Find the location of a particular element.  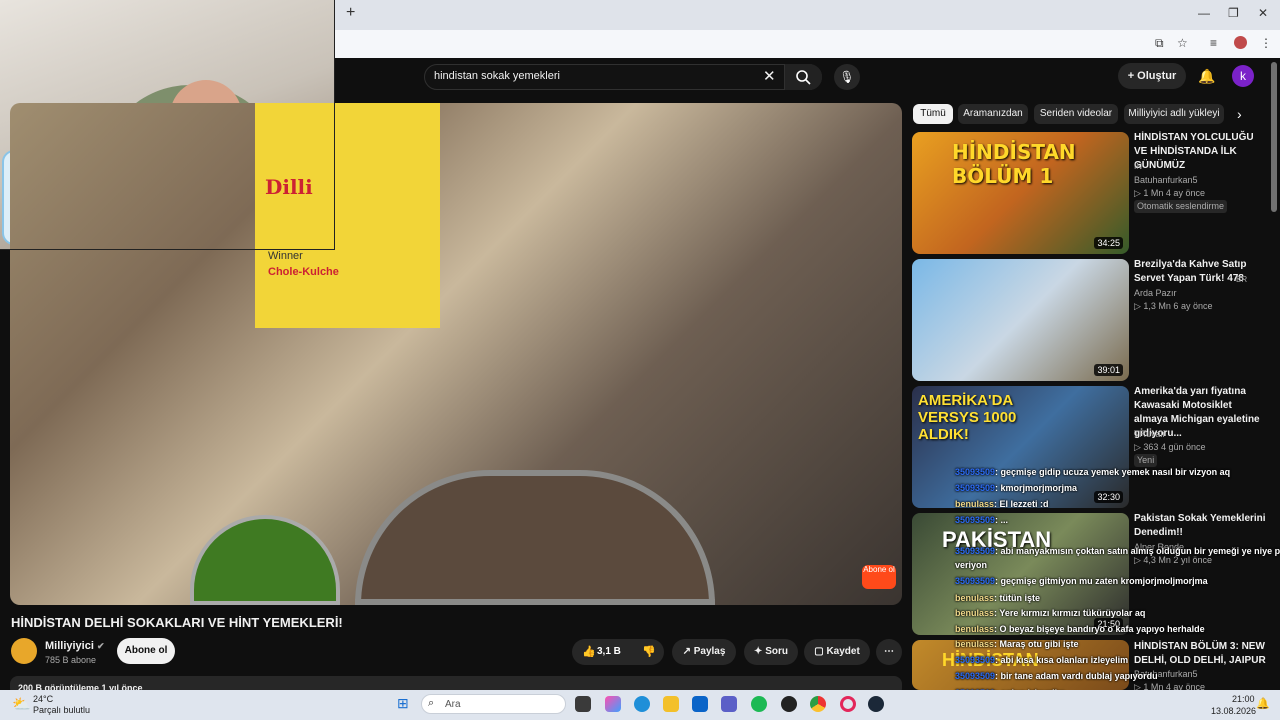

ask-button: ✦ Soru is located at coordinates (771, 652).